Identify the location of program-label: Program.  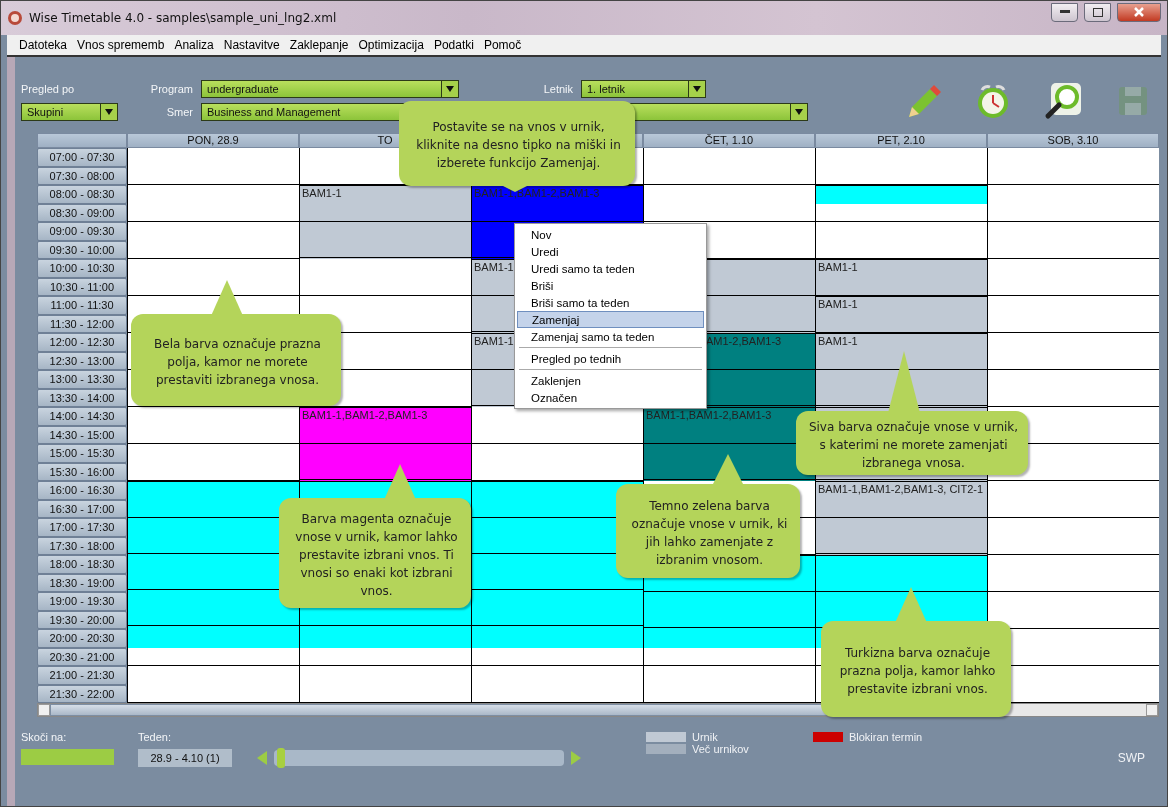
(171, 89).